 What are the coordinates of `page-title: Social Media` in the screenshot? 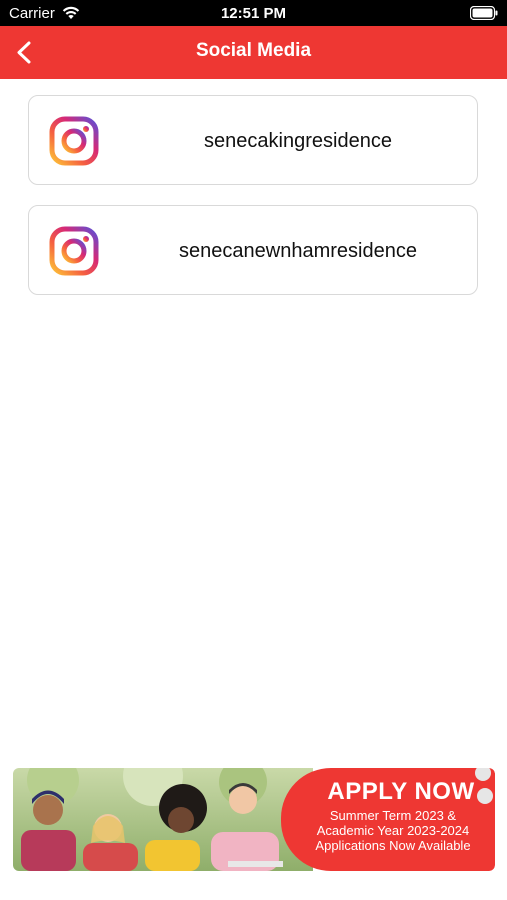 It's located at (253, 50).